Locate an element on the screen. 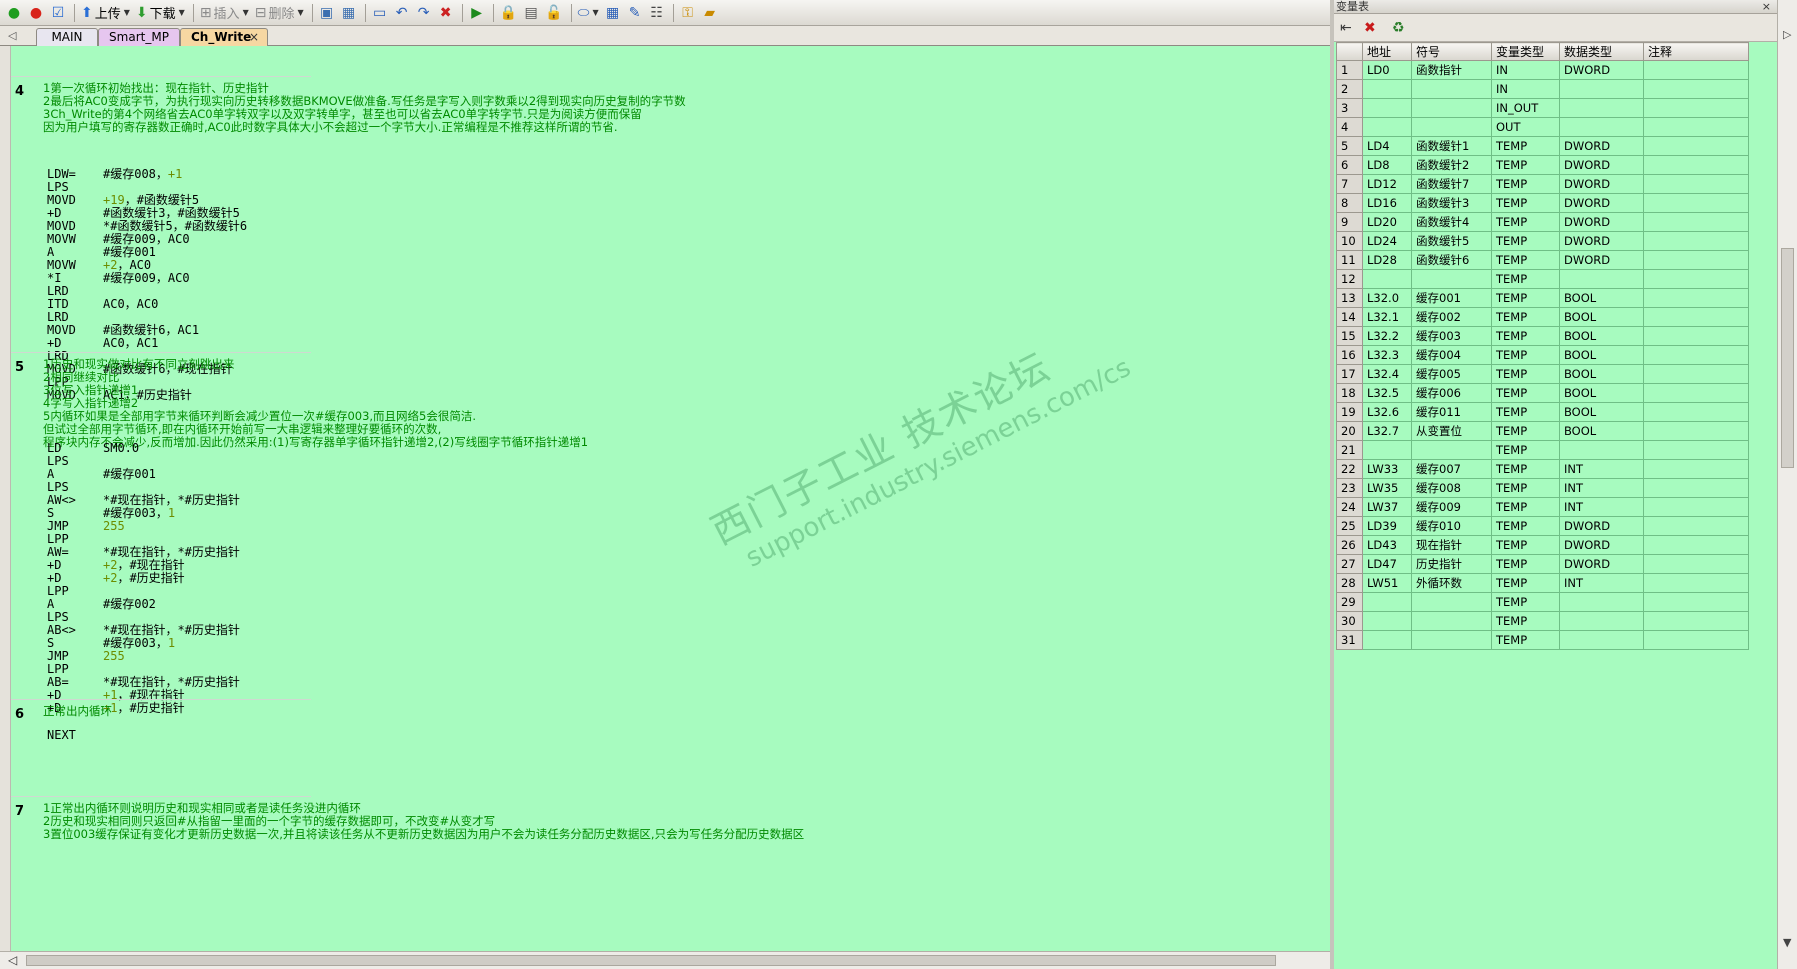 This screenshot has height=969, width=1797. table-cell: LD43 is located at coordinates (1387, 545).